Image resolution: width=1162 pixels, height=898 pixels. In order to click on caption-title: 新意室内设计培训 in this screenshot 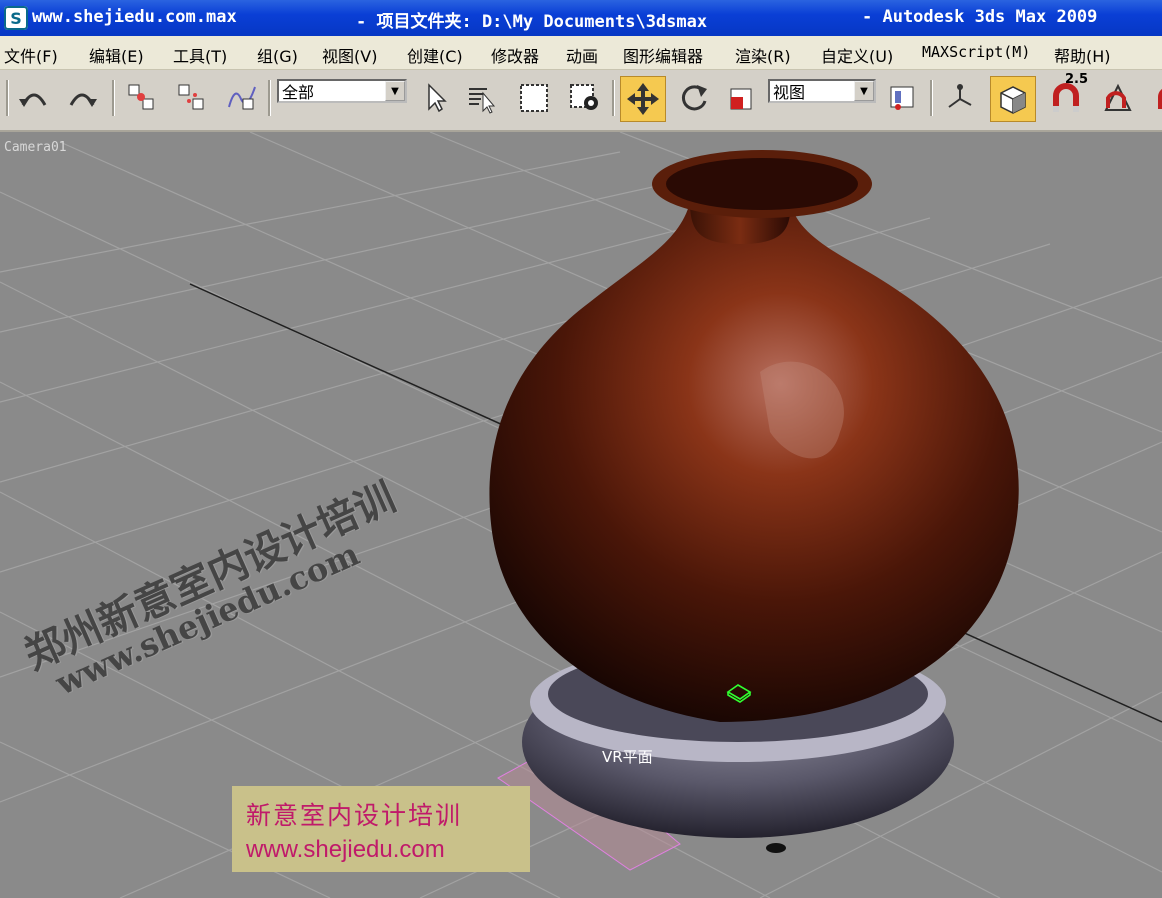, I will do `click(354, 815)`.